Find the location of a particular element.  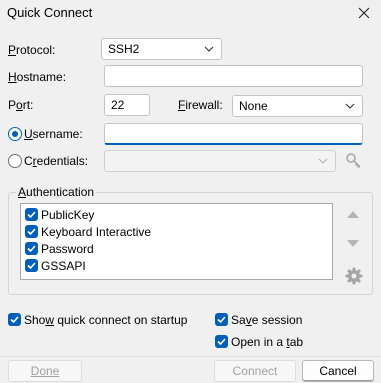

firewall-value: None is located at coordinates (253, 106).